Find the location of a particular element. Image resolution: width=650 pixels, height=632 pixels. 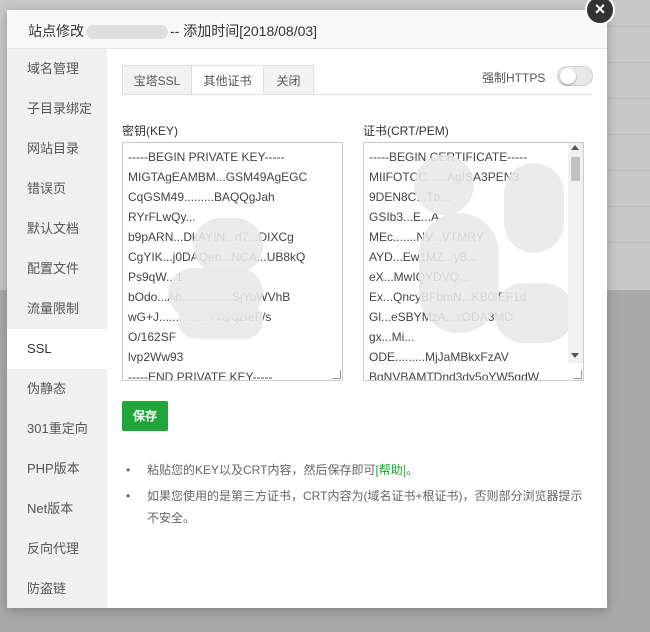

sidebar-item-php-version: PHP版本 is located at coordinates (57, 469).